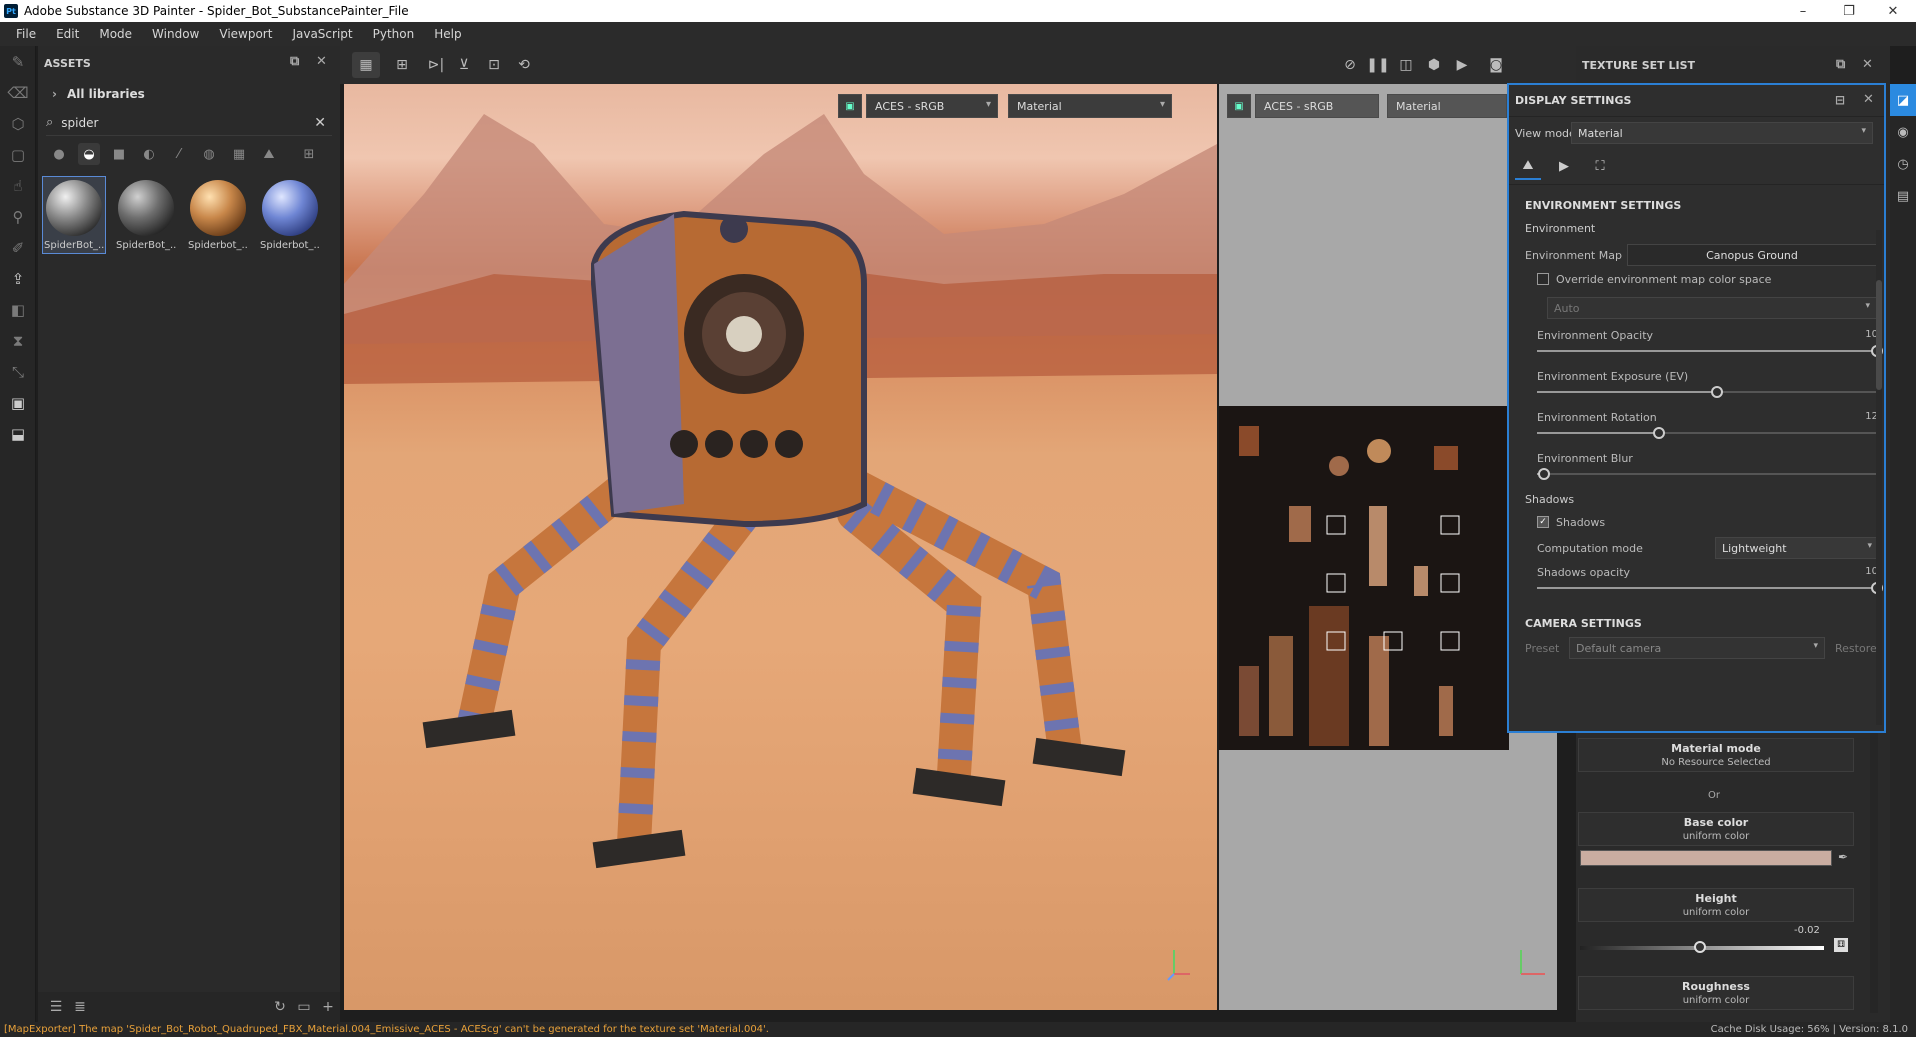 This screenshot has height=1037, width=1916. What do you see at coordinates (1879, 477) in the screenshot?
I see `display-settings-scrollbar` at bounding box center [1879, 477].